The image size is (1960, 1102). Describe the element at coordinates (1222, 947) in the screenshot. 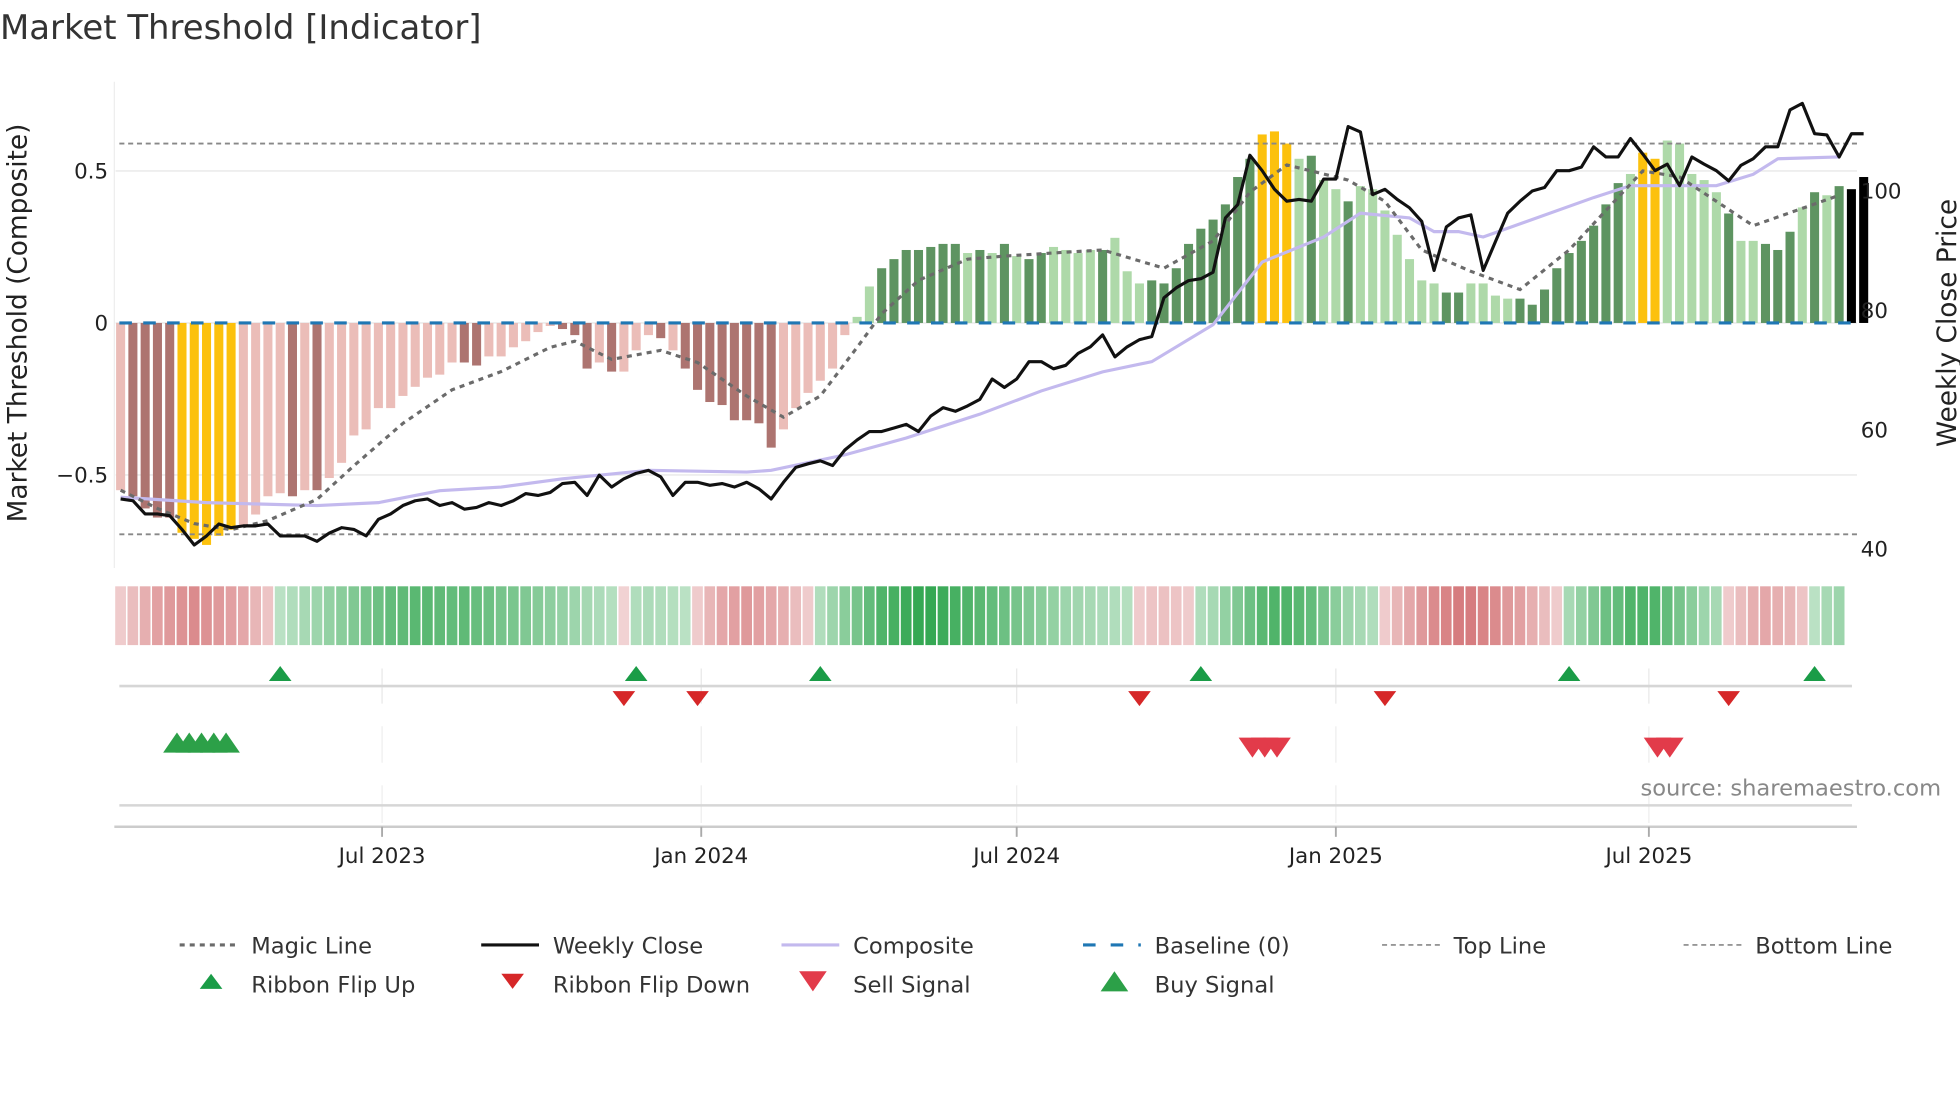

I see `legend-baseline-0-label: Baseline (0)` at that location.